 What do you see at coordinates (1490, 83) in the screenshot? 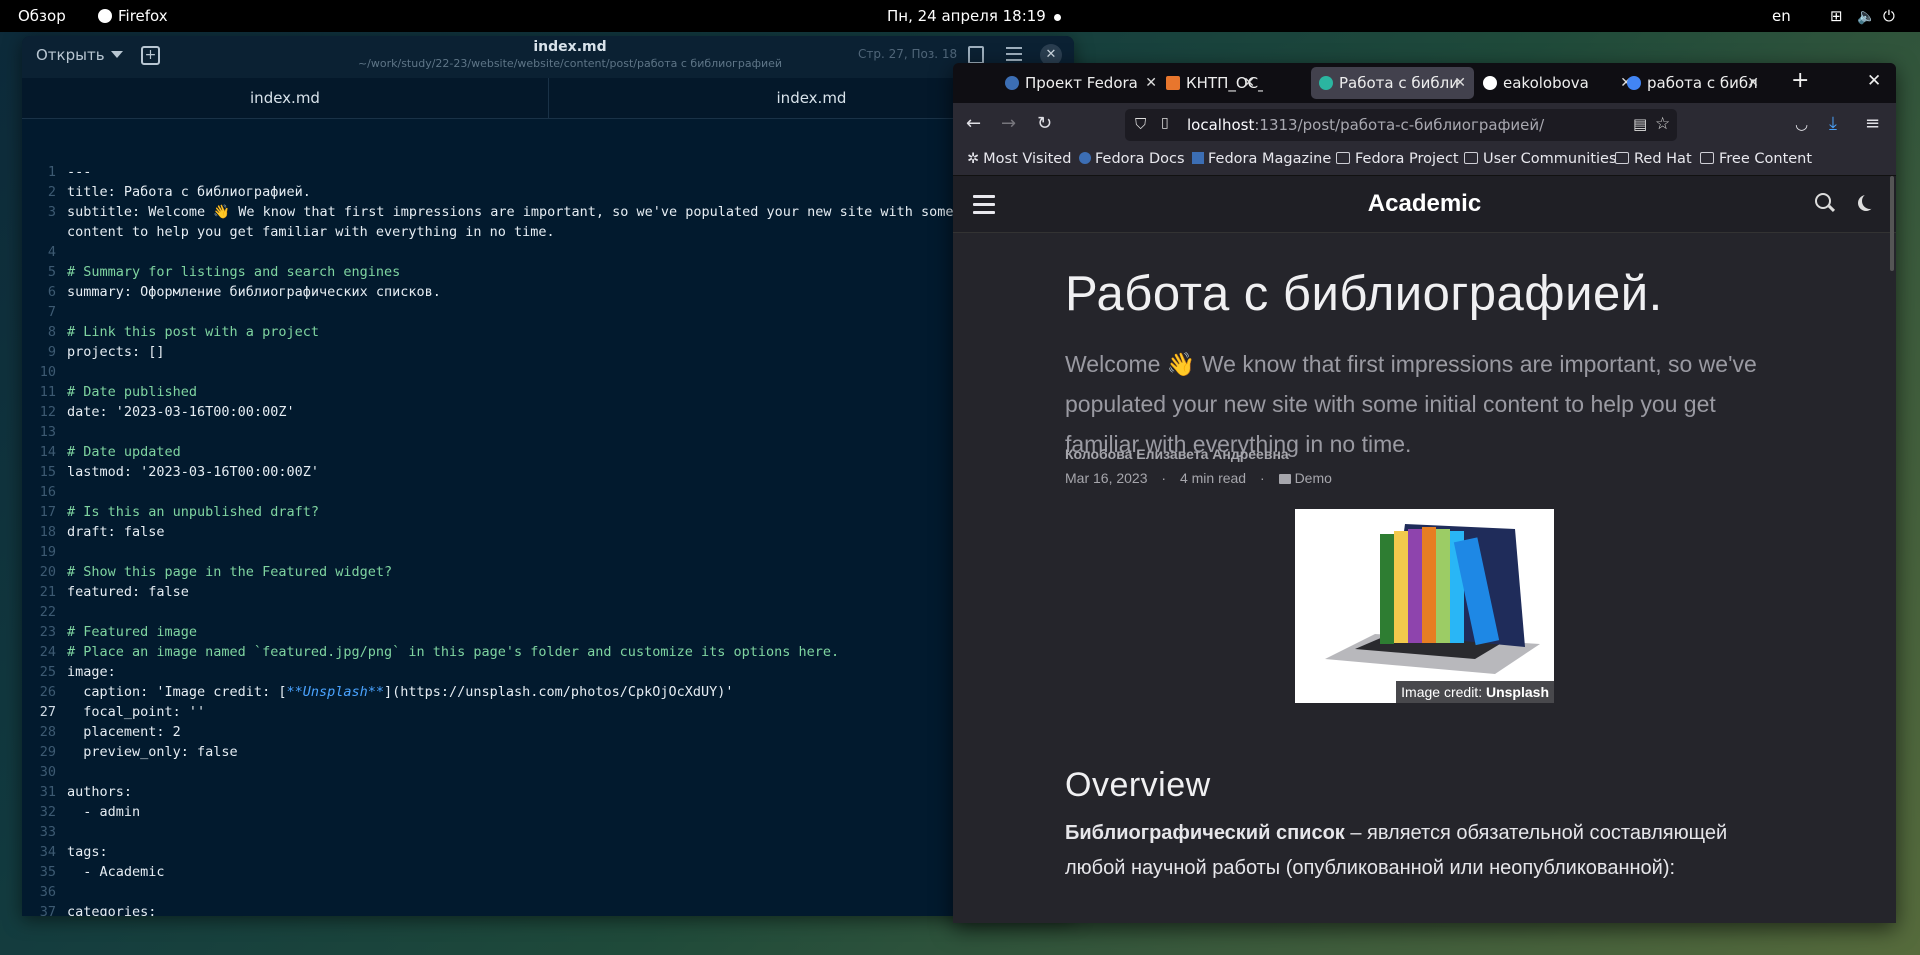
I see `github-icon` at bounding box center [1490, 83].